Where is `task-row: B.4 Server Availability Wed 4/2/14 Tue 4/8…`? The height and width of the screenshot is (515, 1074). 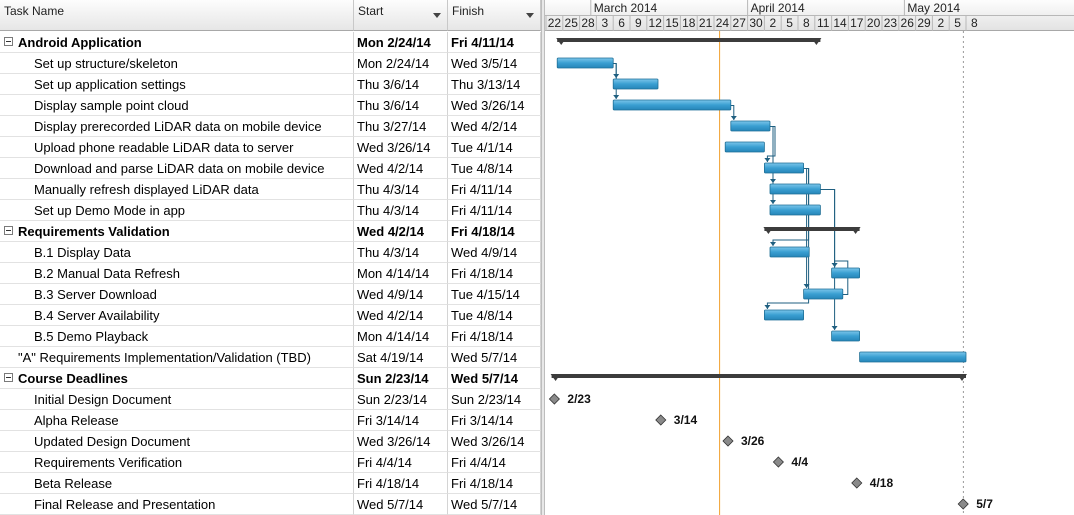
task-row: B.4 Server Availability Wed 4/2/14 Tue 4/8… is located at coordinates (270, 315).